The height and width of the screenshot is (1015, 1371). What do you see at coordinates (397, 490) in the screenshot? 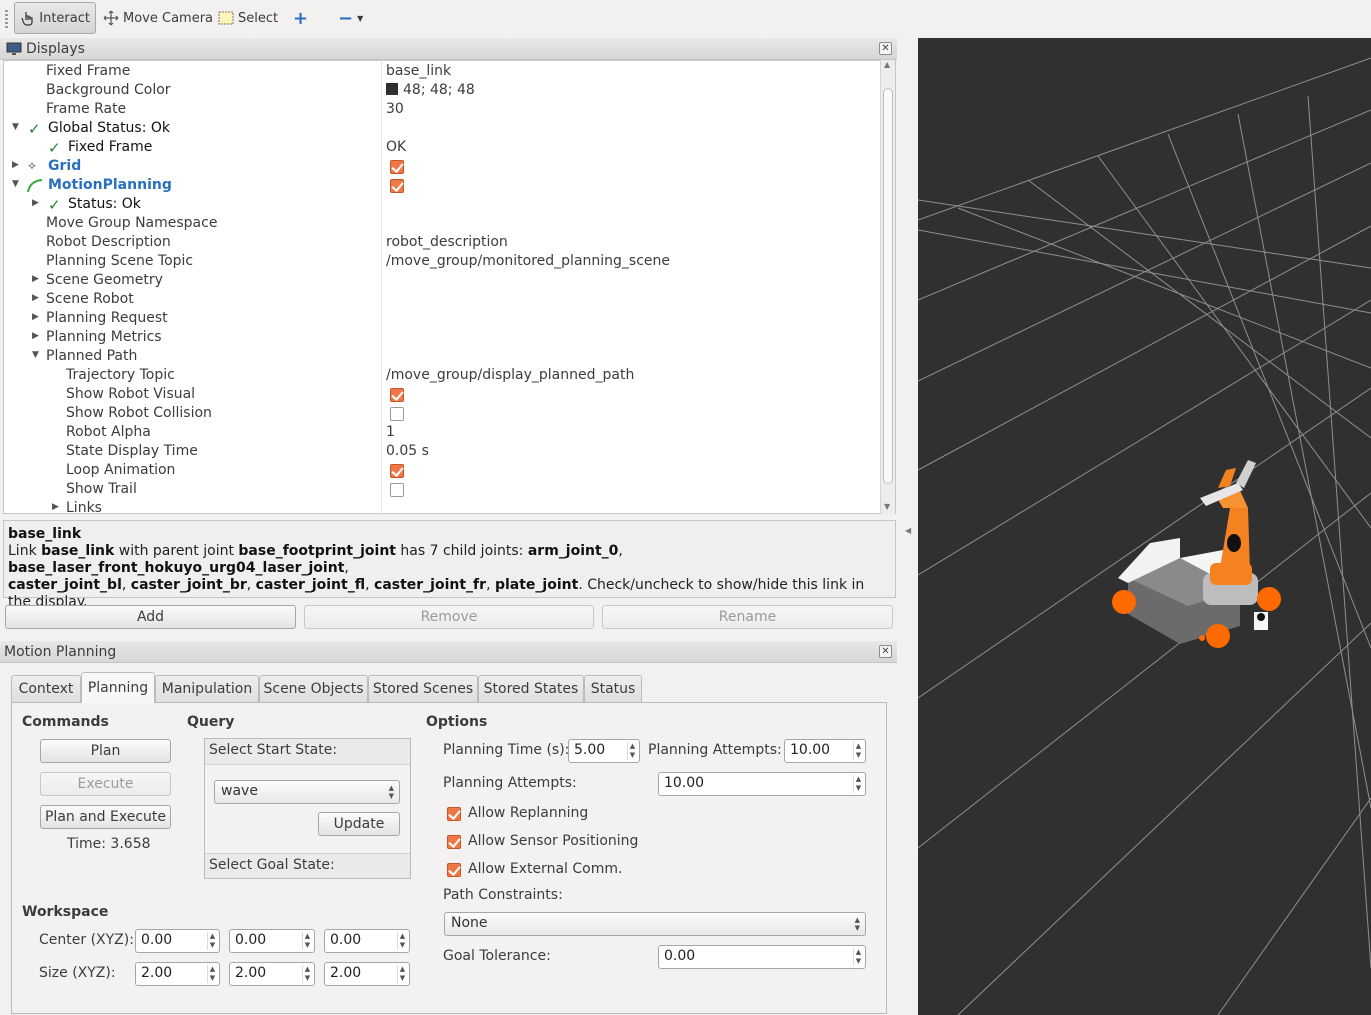
I see `show-trail-checkbox` at bounding box center [397, 490].